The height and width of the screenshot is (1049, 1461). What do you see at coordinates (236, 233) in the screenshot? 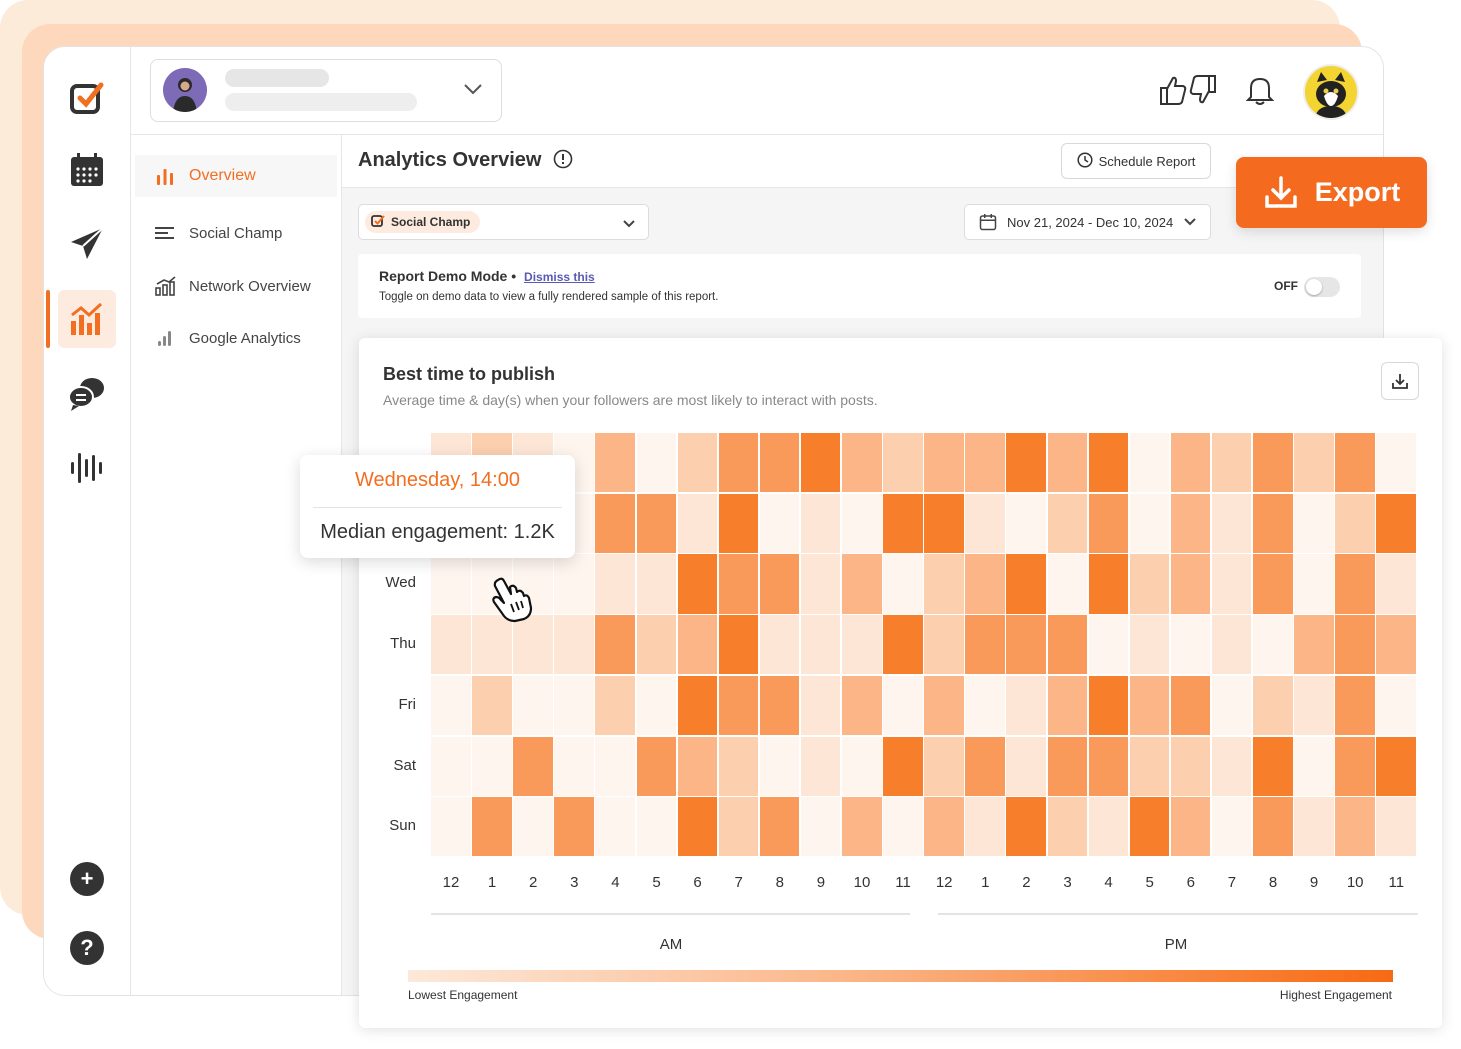
I see `subnav-item-social-champ: Social Champ` at bounding box center [236, 233].